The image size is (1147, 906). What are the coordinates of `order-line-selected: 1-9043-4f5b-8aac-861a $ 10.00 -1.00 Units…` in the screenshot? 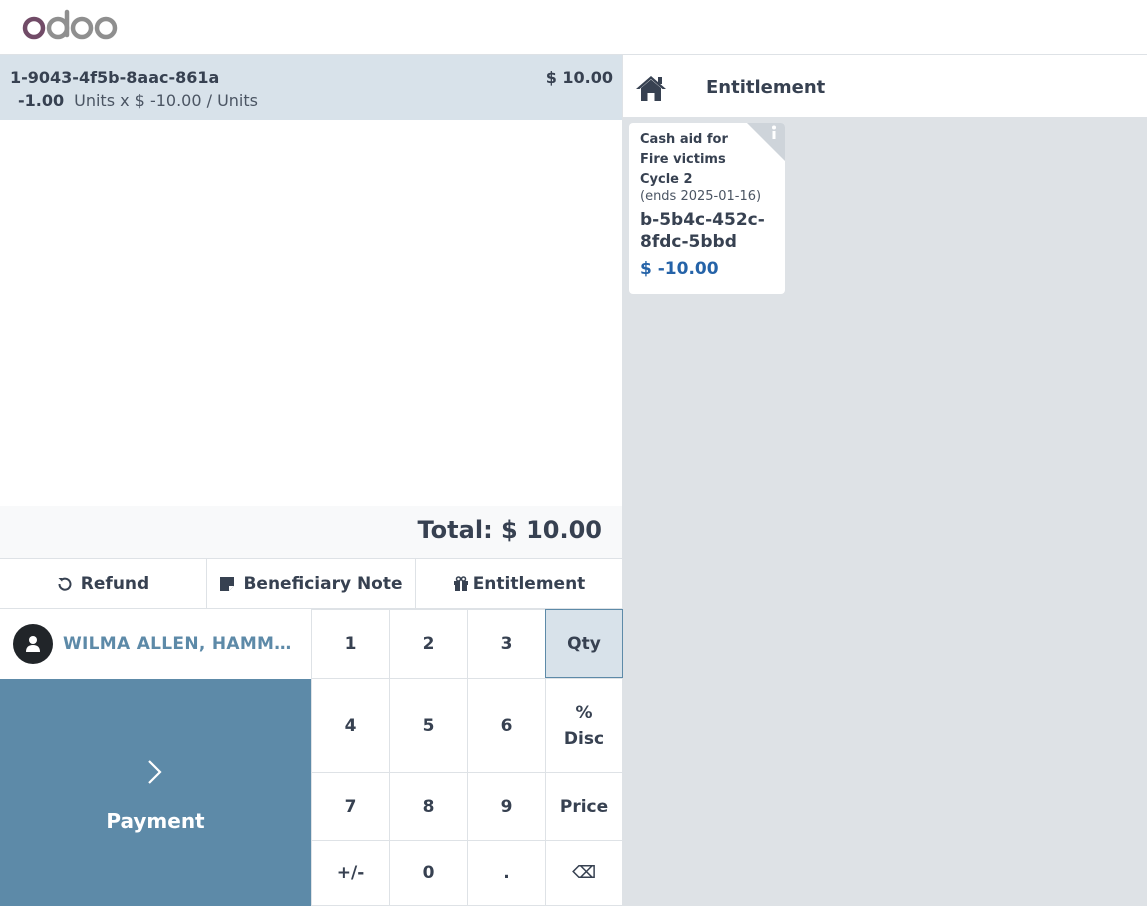 It's located at (311, 87).